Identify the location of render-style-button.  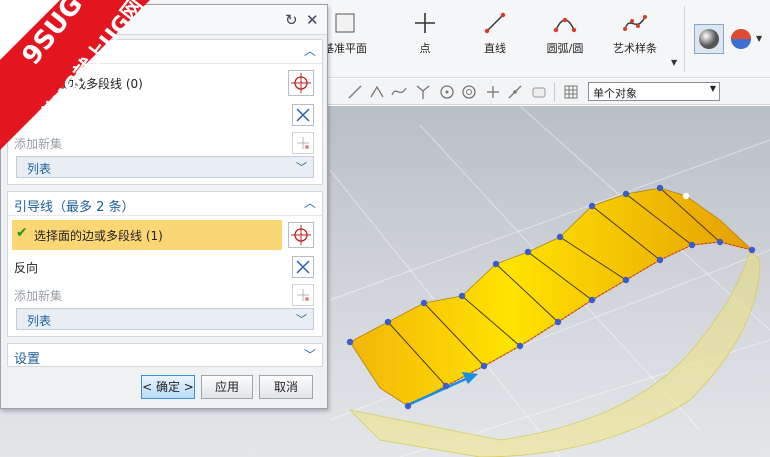
(741, 39).